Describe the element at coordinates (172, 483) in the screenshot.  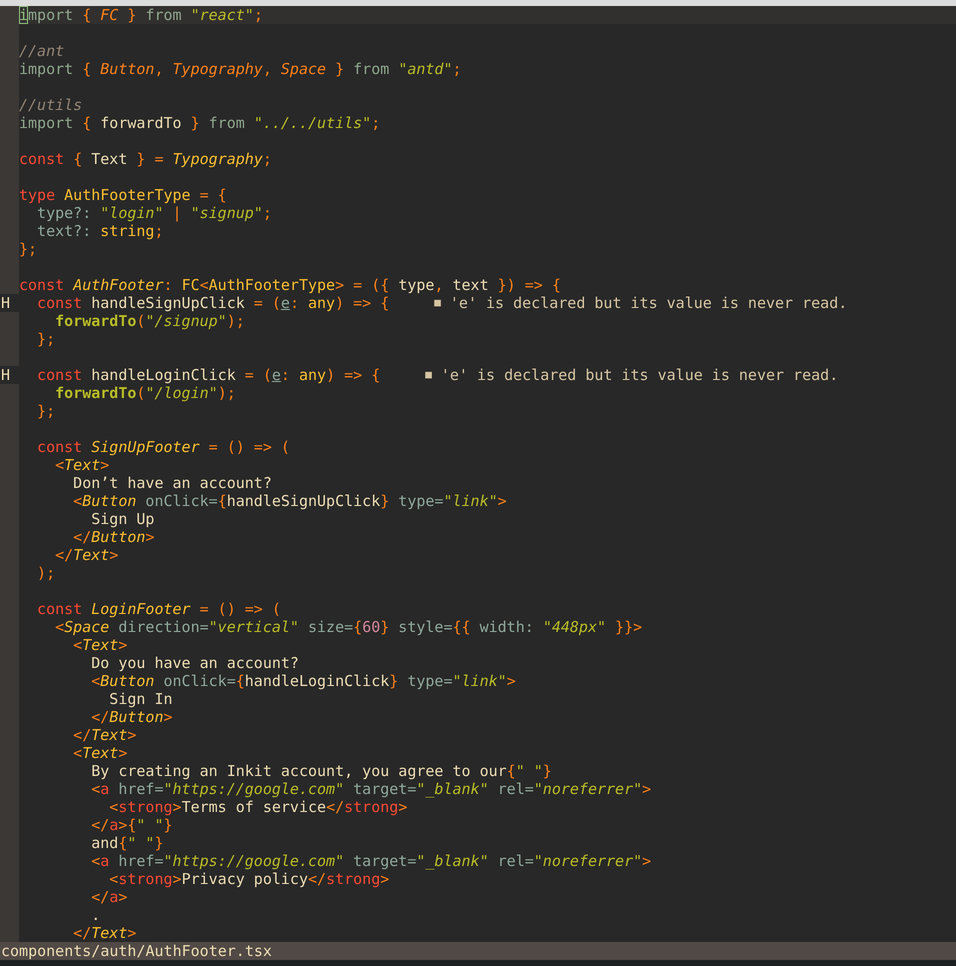
I see `code-line: Don’t have an account?` at that location.